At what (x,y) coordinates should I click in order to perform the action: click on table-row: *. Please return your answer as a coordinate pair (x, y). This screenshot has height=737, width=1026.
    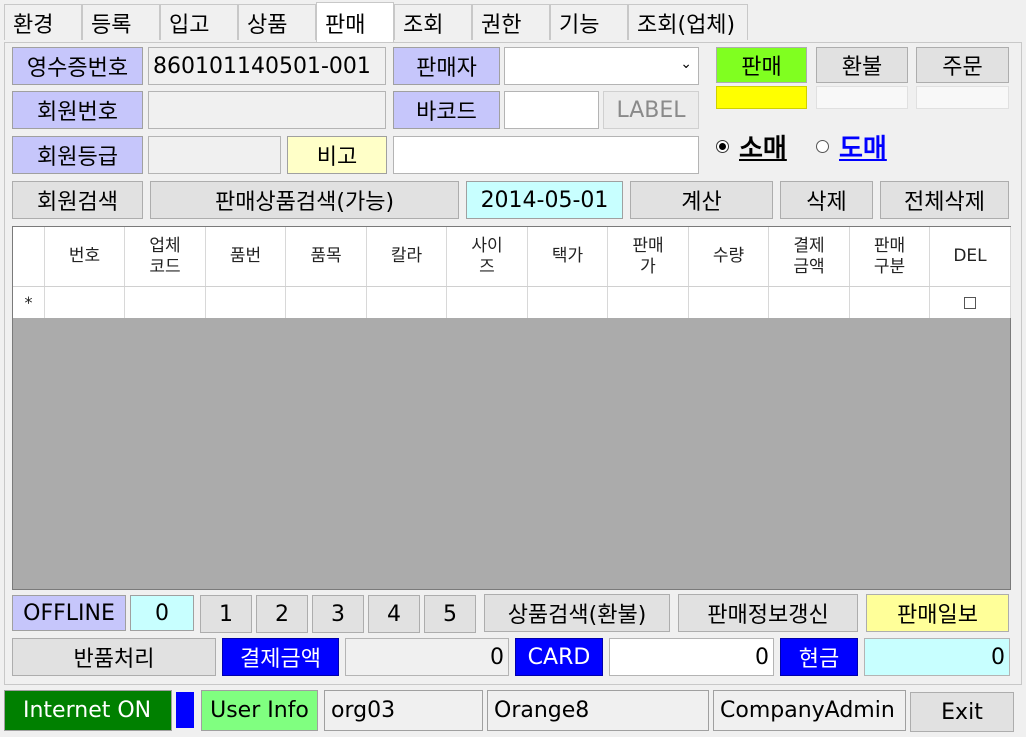
    Looking at the image, I should click on (512, 302).